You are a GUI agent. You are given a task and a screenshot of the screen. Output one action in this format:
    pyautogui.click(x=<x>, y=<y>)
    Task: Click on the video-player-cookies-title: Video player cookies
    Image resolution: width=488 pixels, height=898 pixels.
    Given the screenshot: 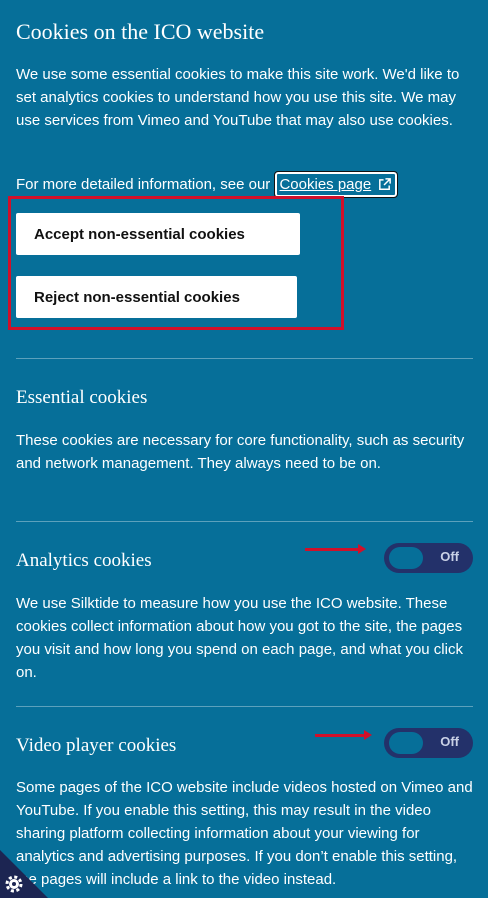 What is the action you would take?
    pyautogui.click(x=96, y=745)
    